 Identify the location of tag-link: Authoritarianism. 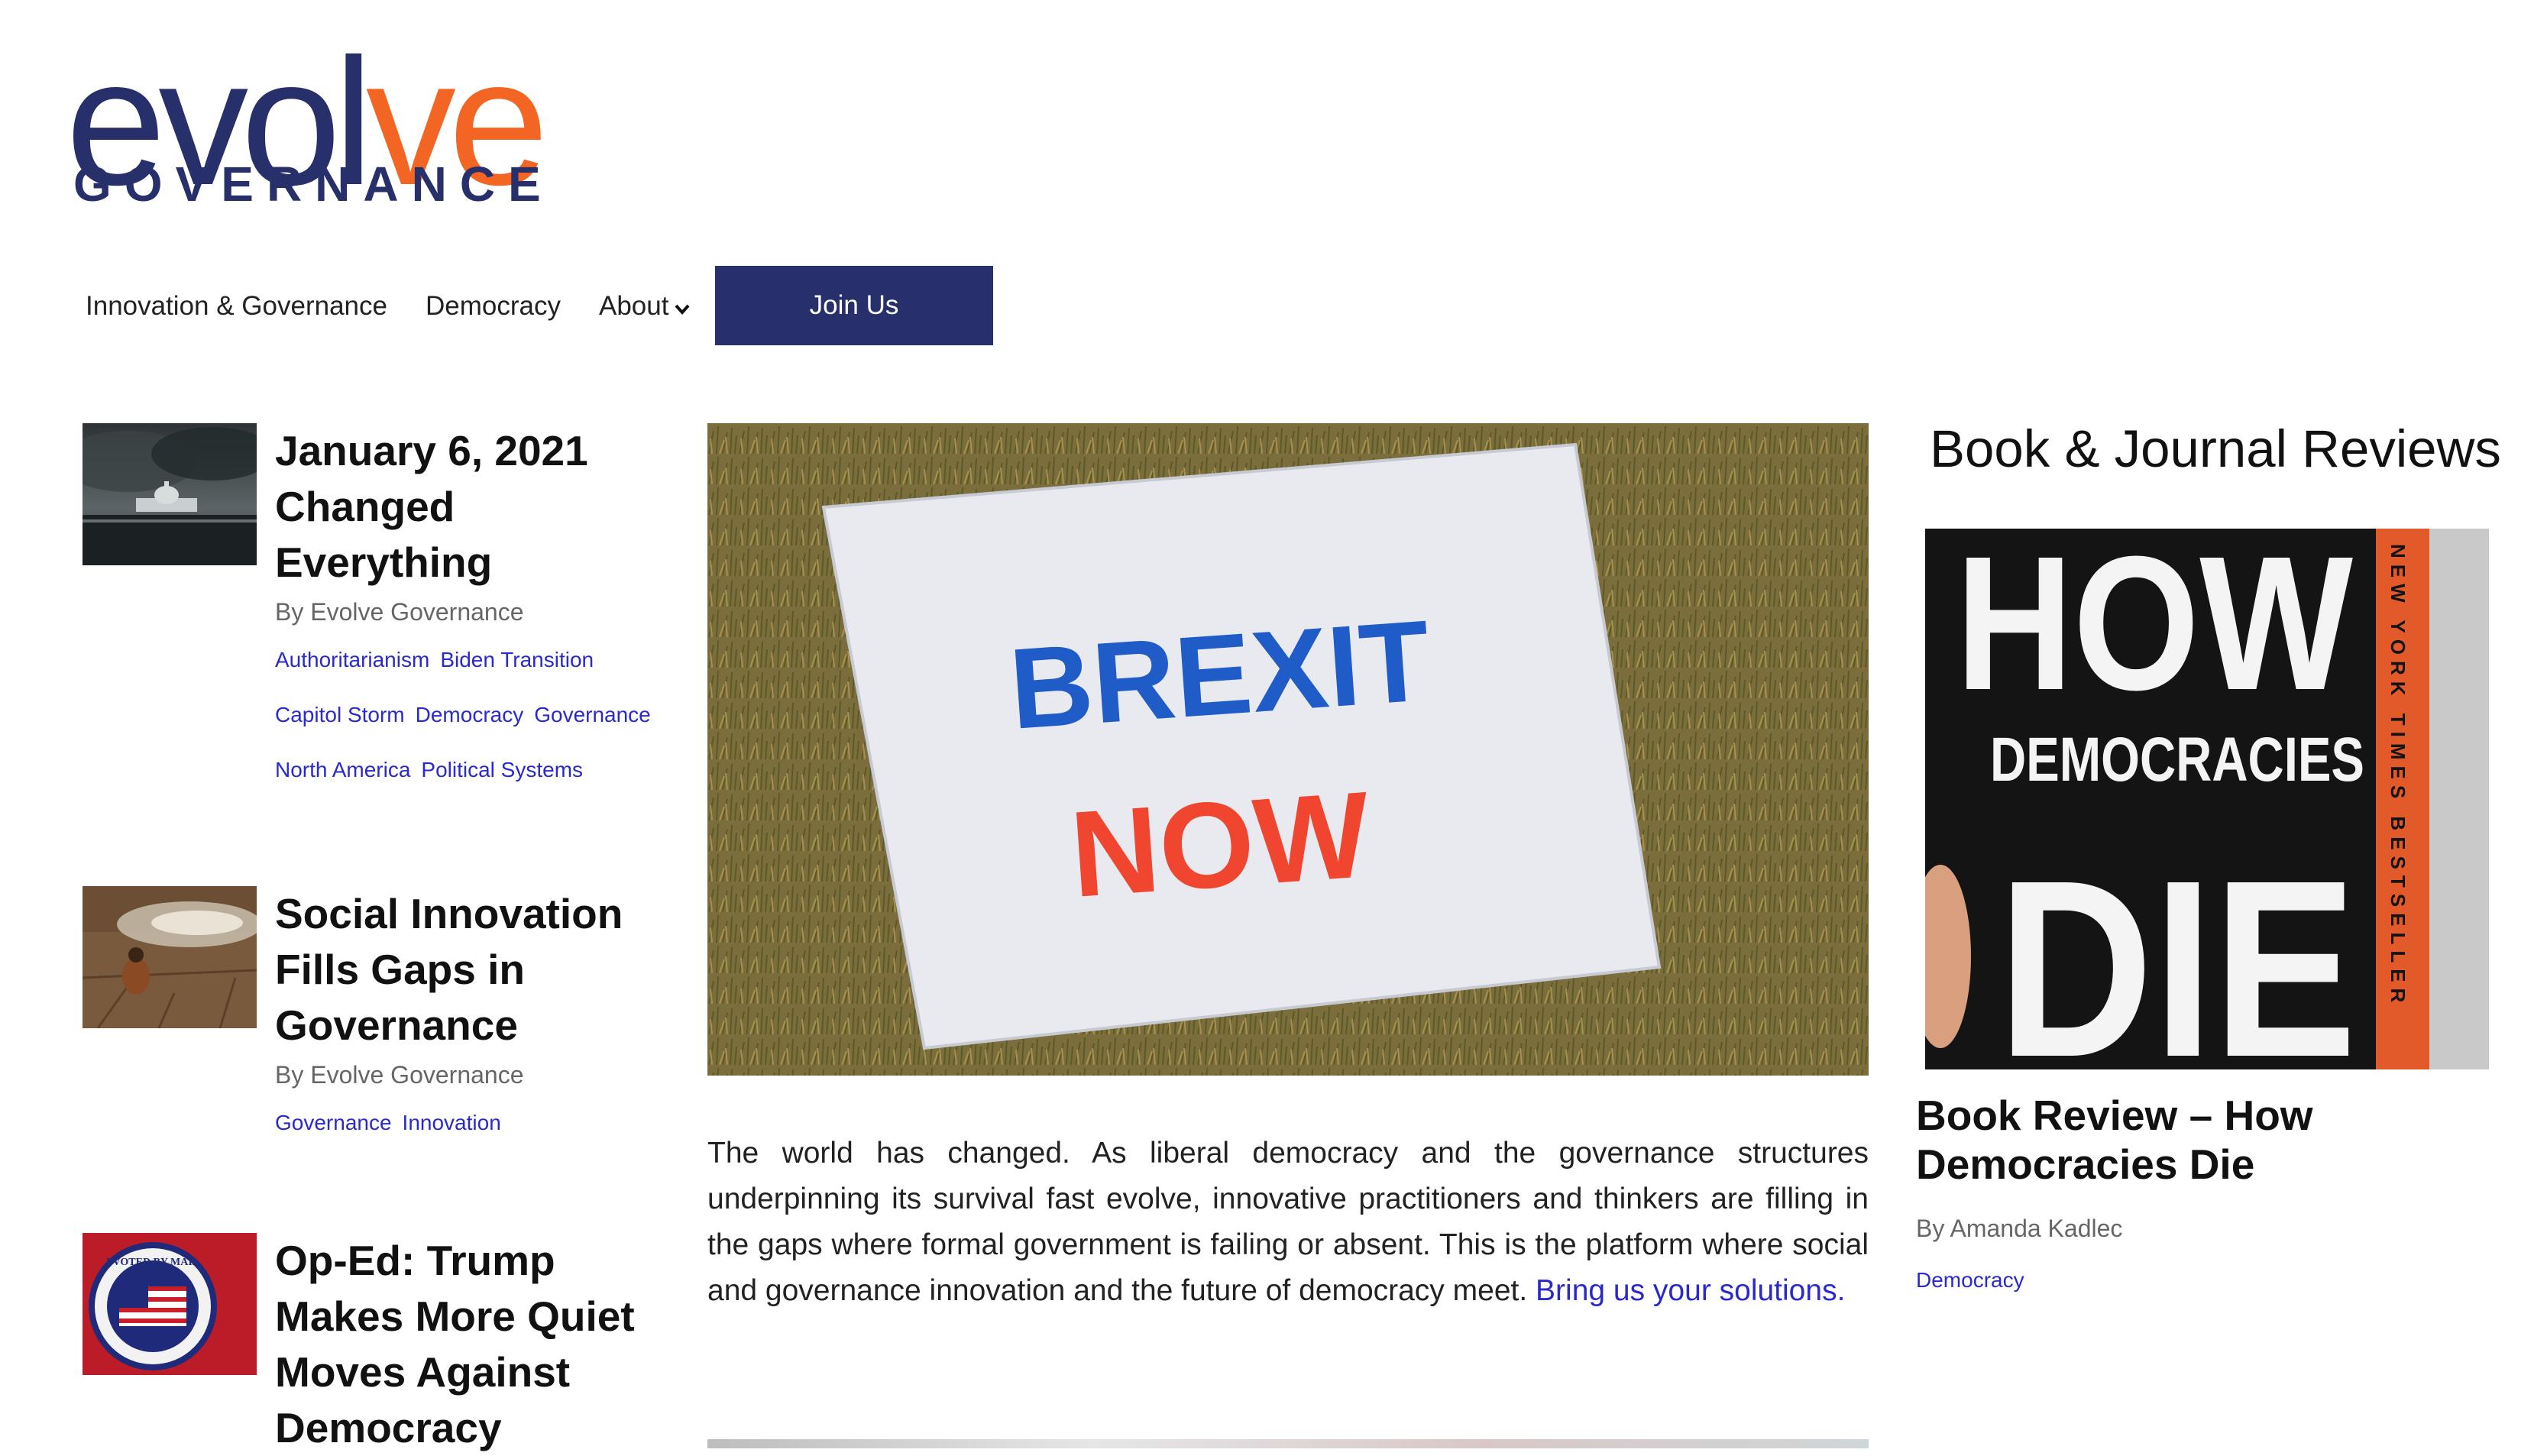
(352, 659).